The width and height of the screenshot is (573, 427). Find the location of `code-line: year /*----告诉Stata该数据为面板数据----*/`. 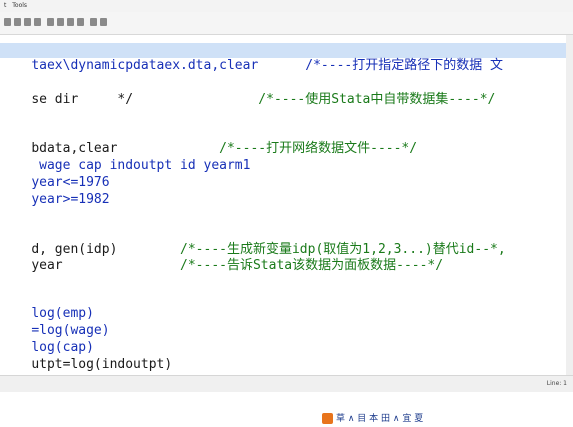

code-line: year /*----告诉Stata该数据为面板数据----*/ is located at coordinates (221, 258).